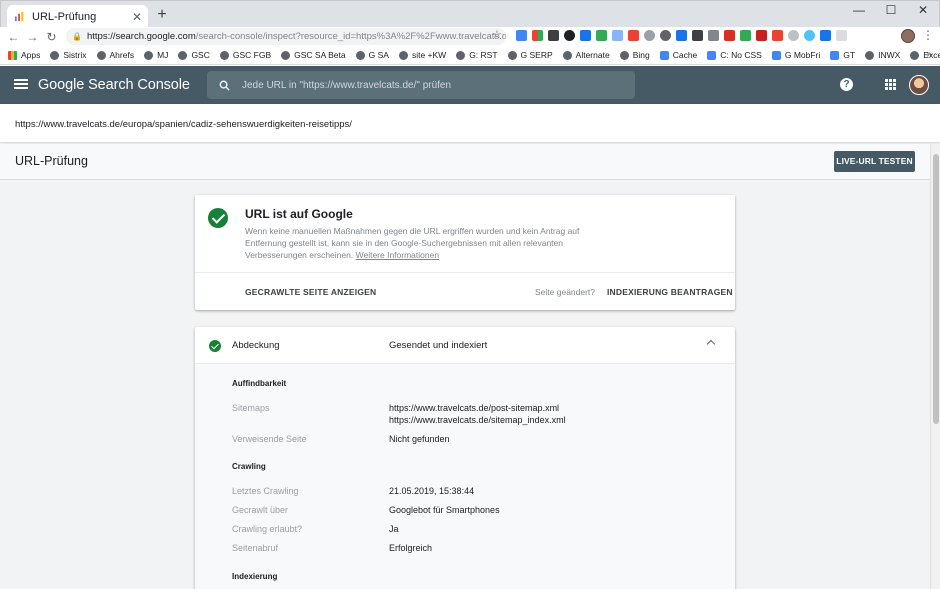  I want to click on bookmark-item: GSC SA Beta, so click(313, 55).